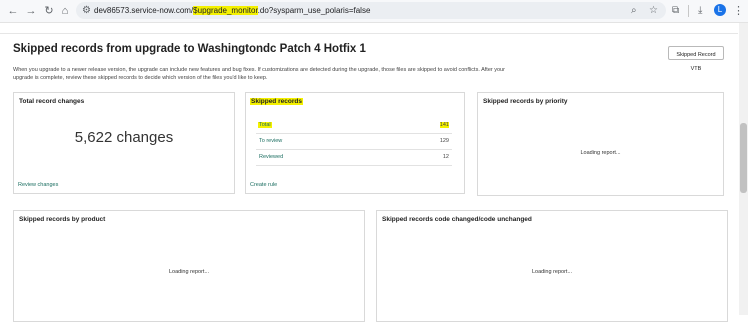 This screenshot has height=322, width=748. I want to click on page-scrollbar, so click(743, 169).